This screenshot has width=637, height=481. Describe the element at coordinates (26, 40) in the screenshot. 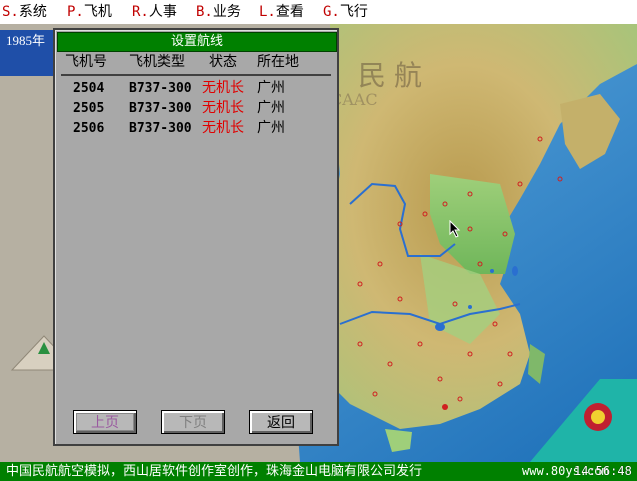

I see `year-label: 1985年` at that location.